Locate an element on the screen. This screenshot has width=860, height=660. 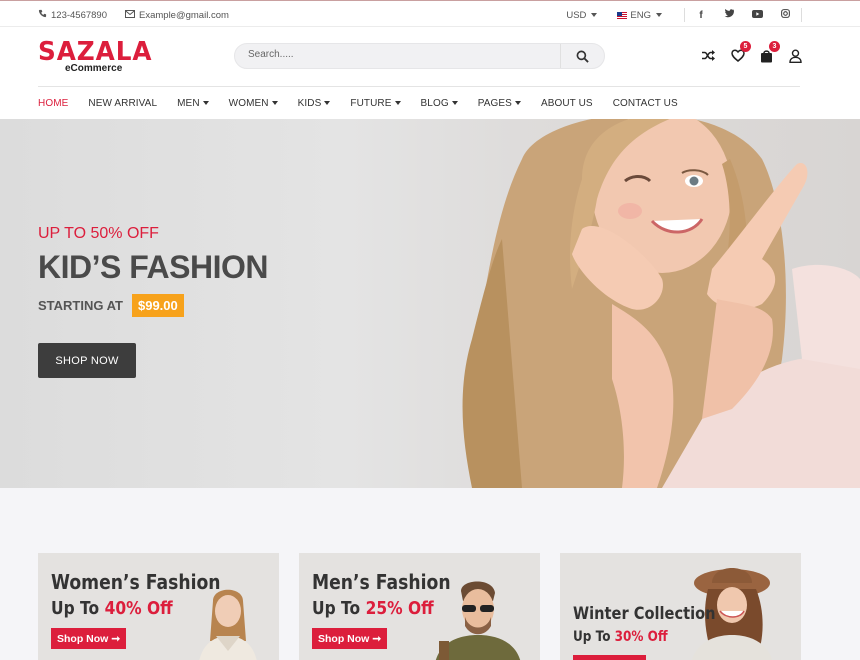
nav-label: MEN is located at coordinates (188, 103).